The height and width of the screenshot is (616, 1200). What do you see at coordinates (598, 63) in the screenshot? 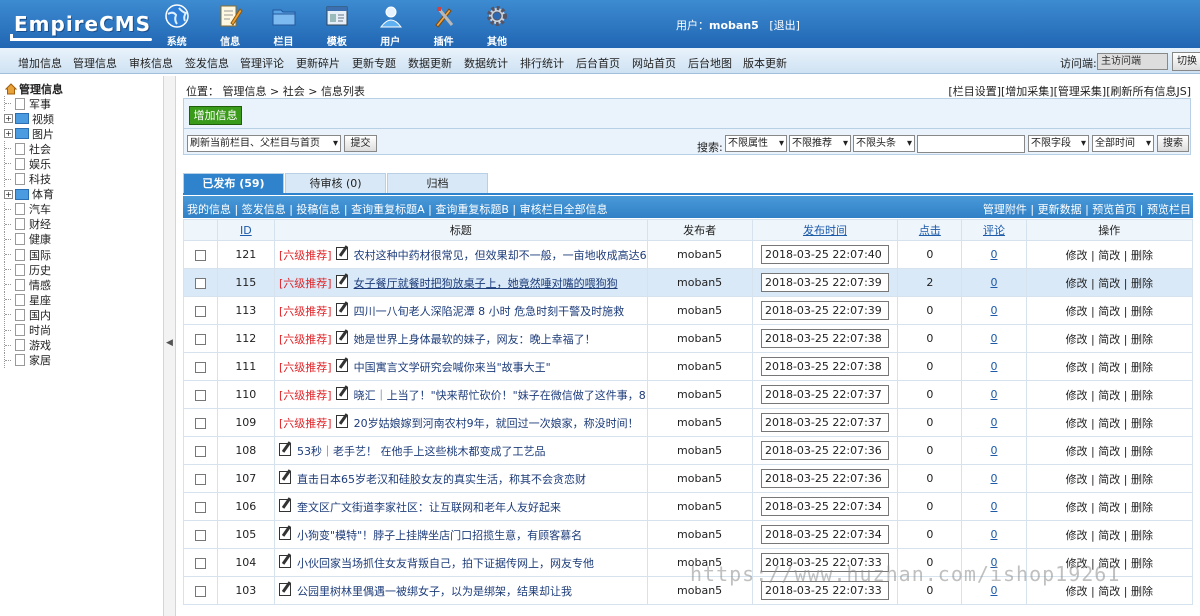
I see `menu-item-10: 后台首页` at bounding box center [598, 63].